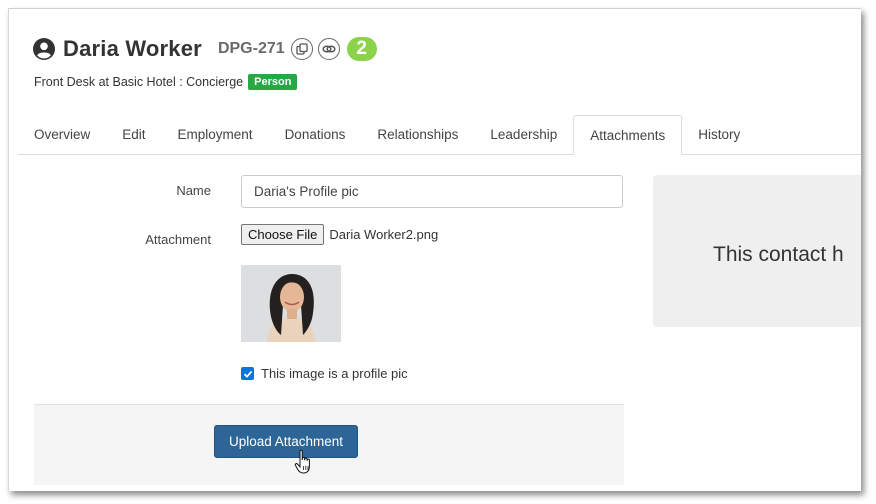 This screenshot has width=876, height=504. I want to click on hand-cursor-icon, so click(302, 461).